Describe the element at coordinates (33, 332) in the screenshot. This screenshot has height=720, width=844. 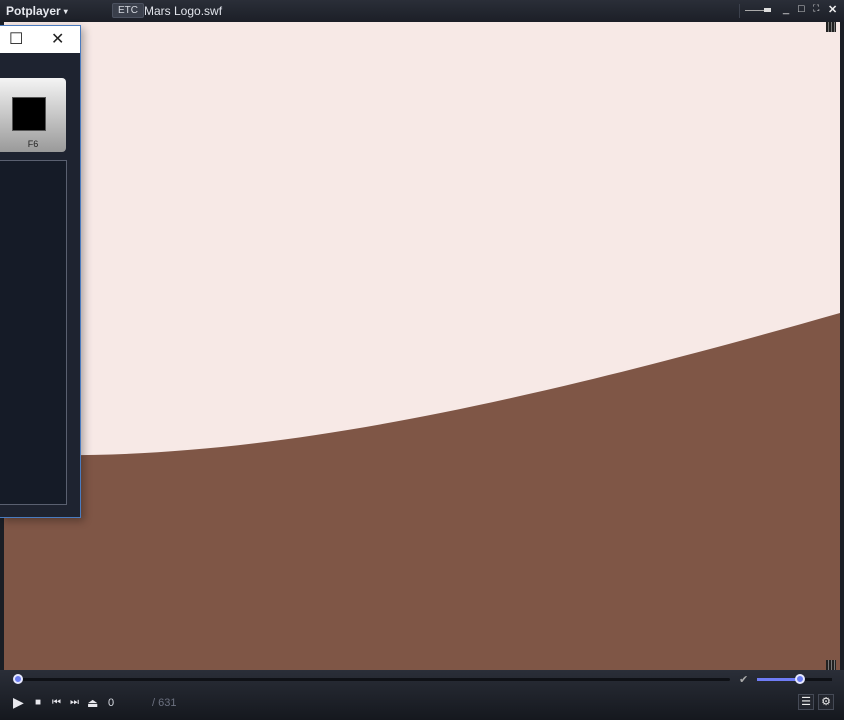
I see `dialog-list-panel` at that location.